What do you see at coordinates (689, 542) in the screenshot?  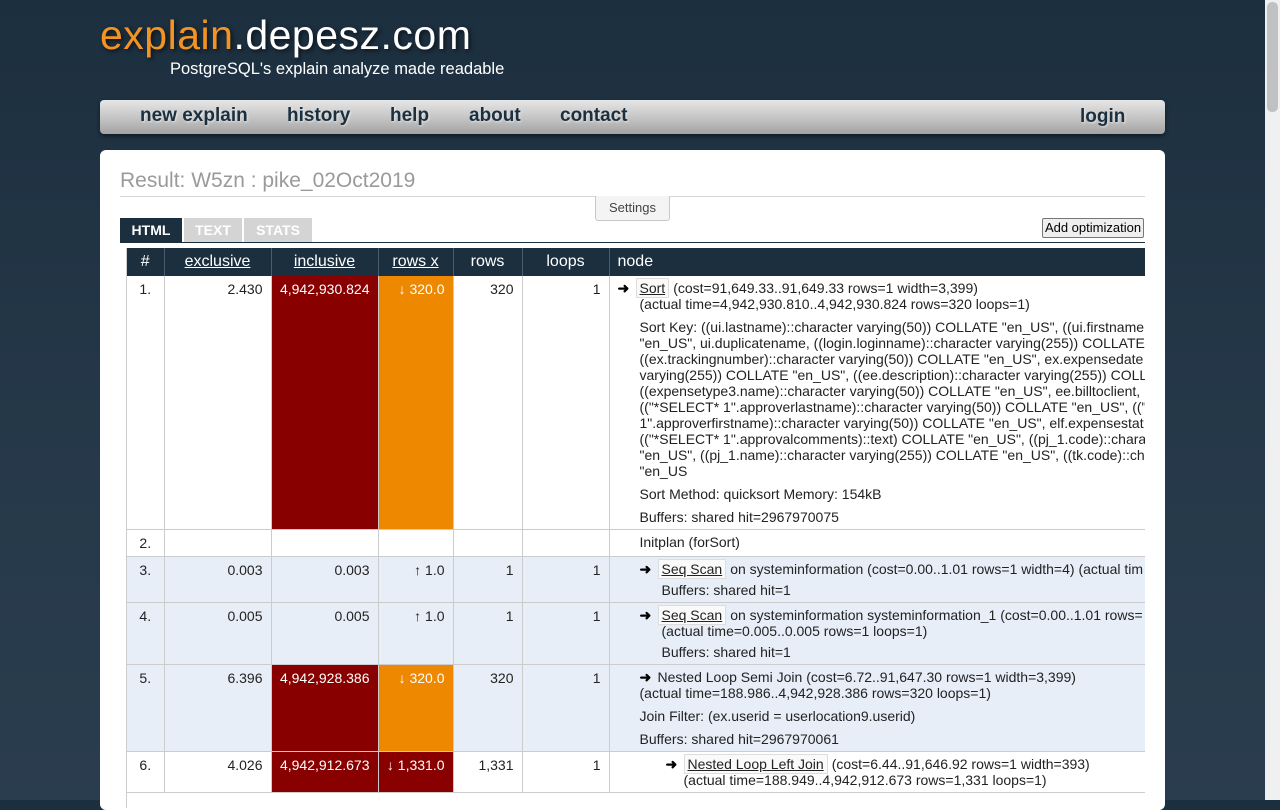 I see `initplan-label: Initplan (forSort)` at bounding box center [689, 542].